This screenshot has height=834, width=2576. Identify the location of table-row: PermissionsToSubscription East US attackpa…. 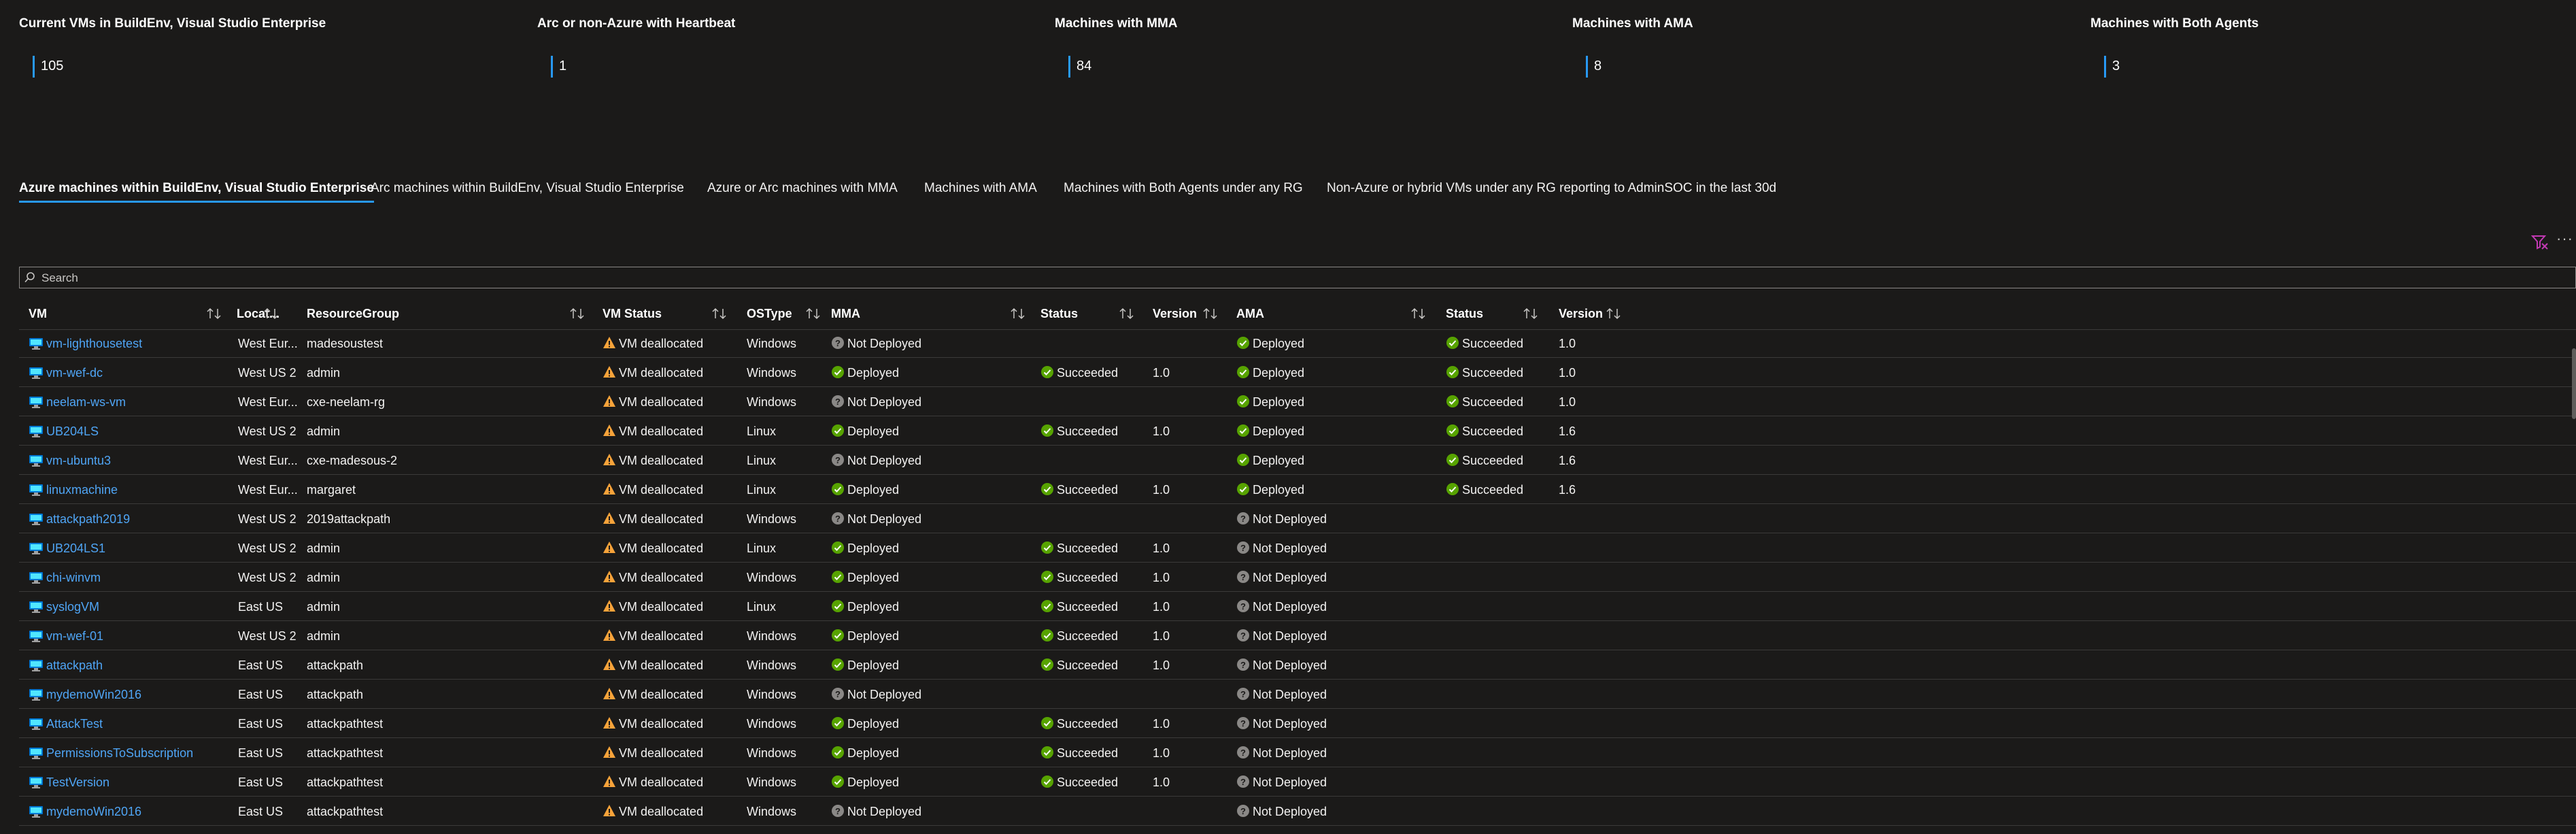
(1297, 753).